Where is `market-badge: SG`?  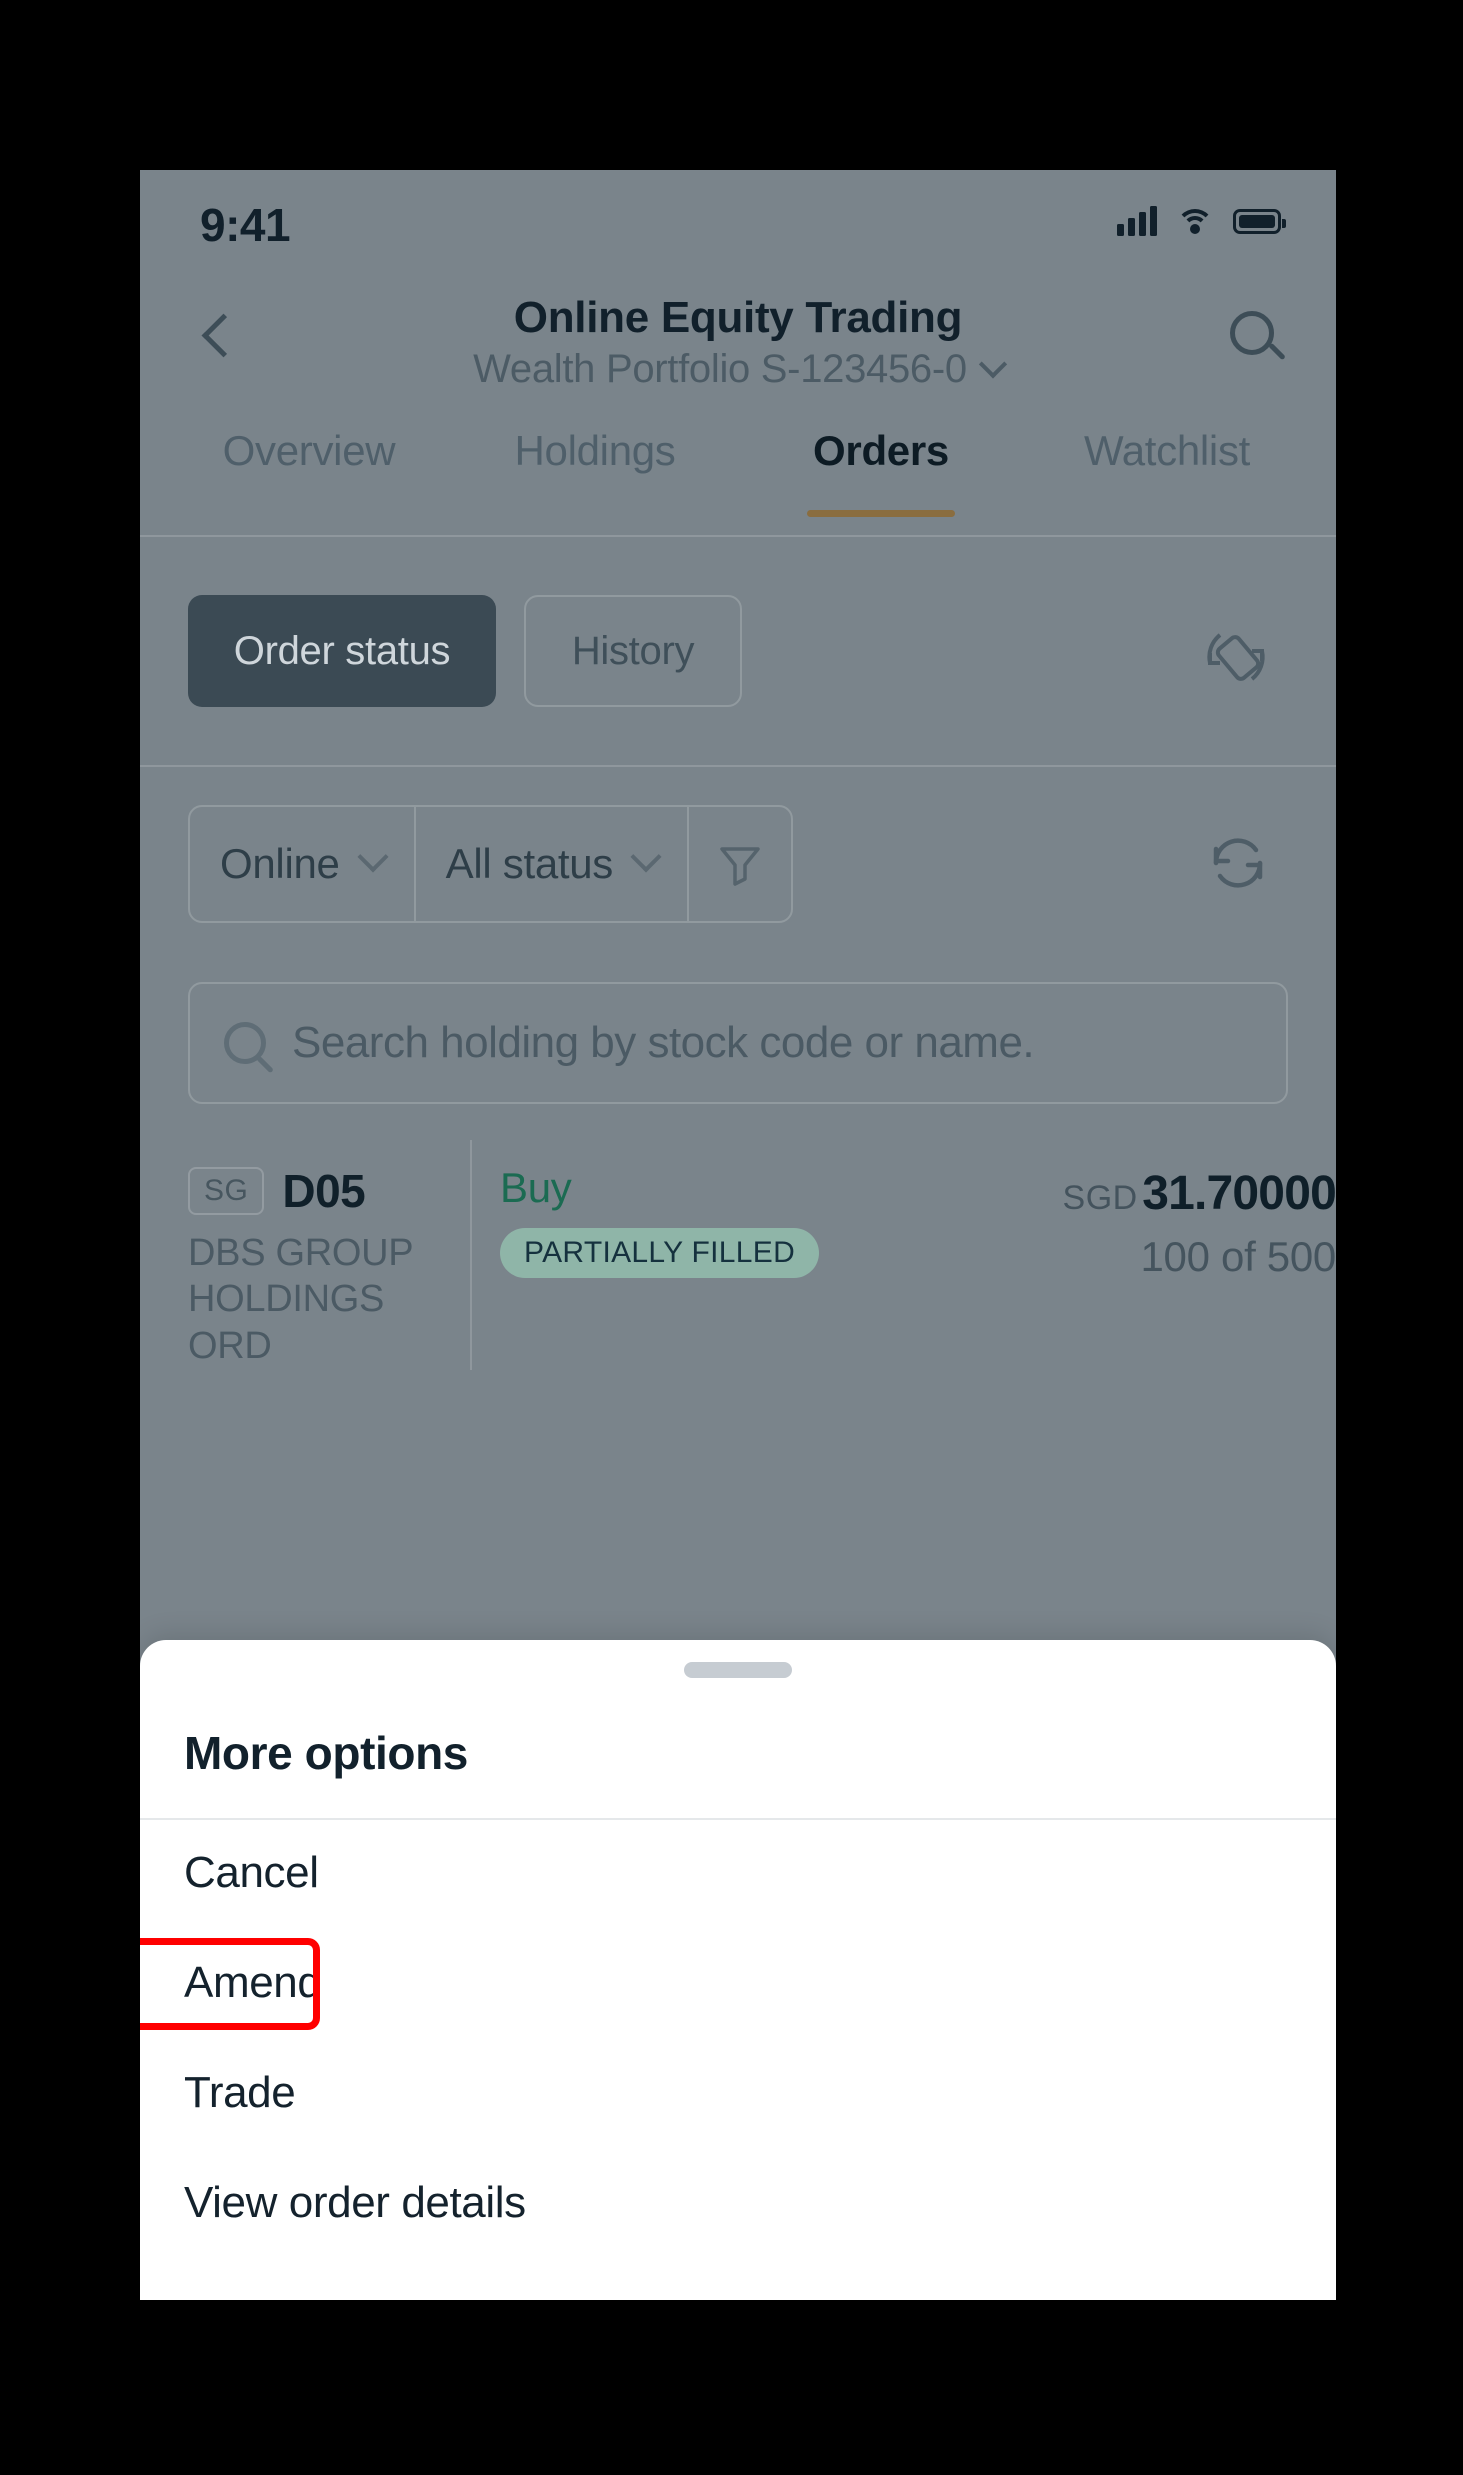 market-badge: SG is located at coordinates (226, 1191).